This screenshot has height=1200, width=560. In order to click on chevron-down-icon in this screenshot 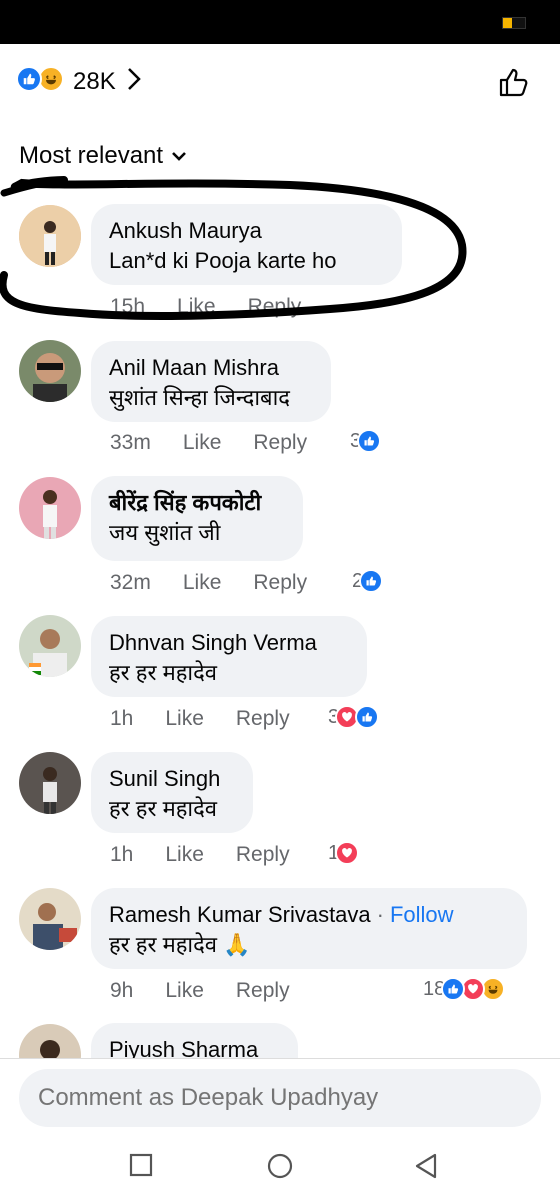, I will do `click(179, 156)`.